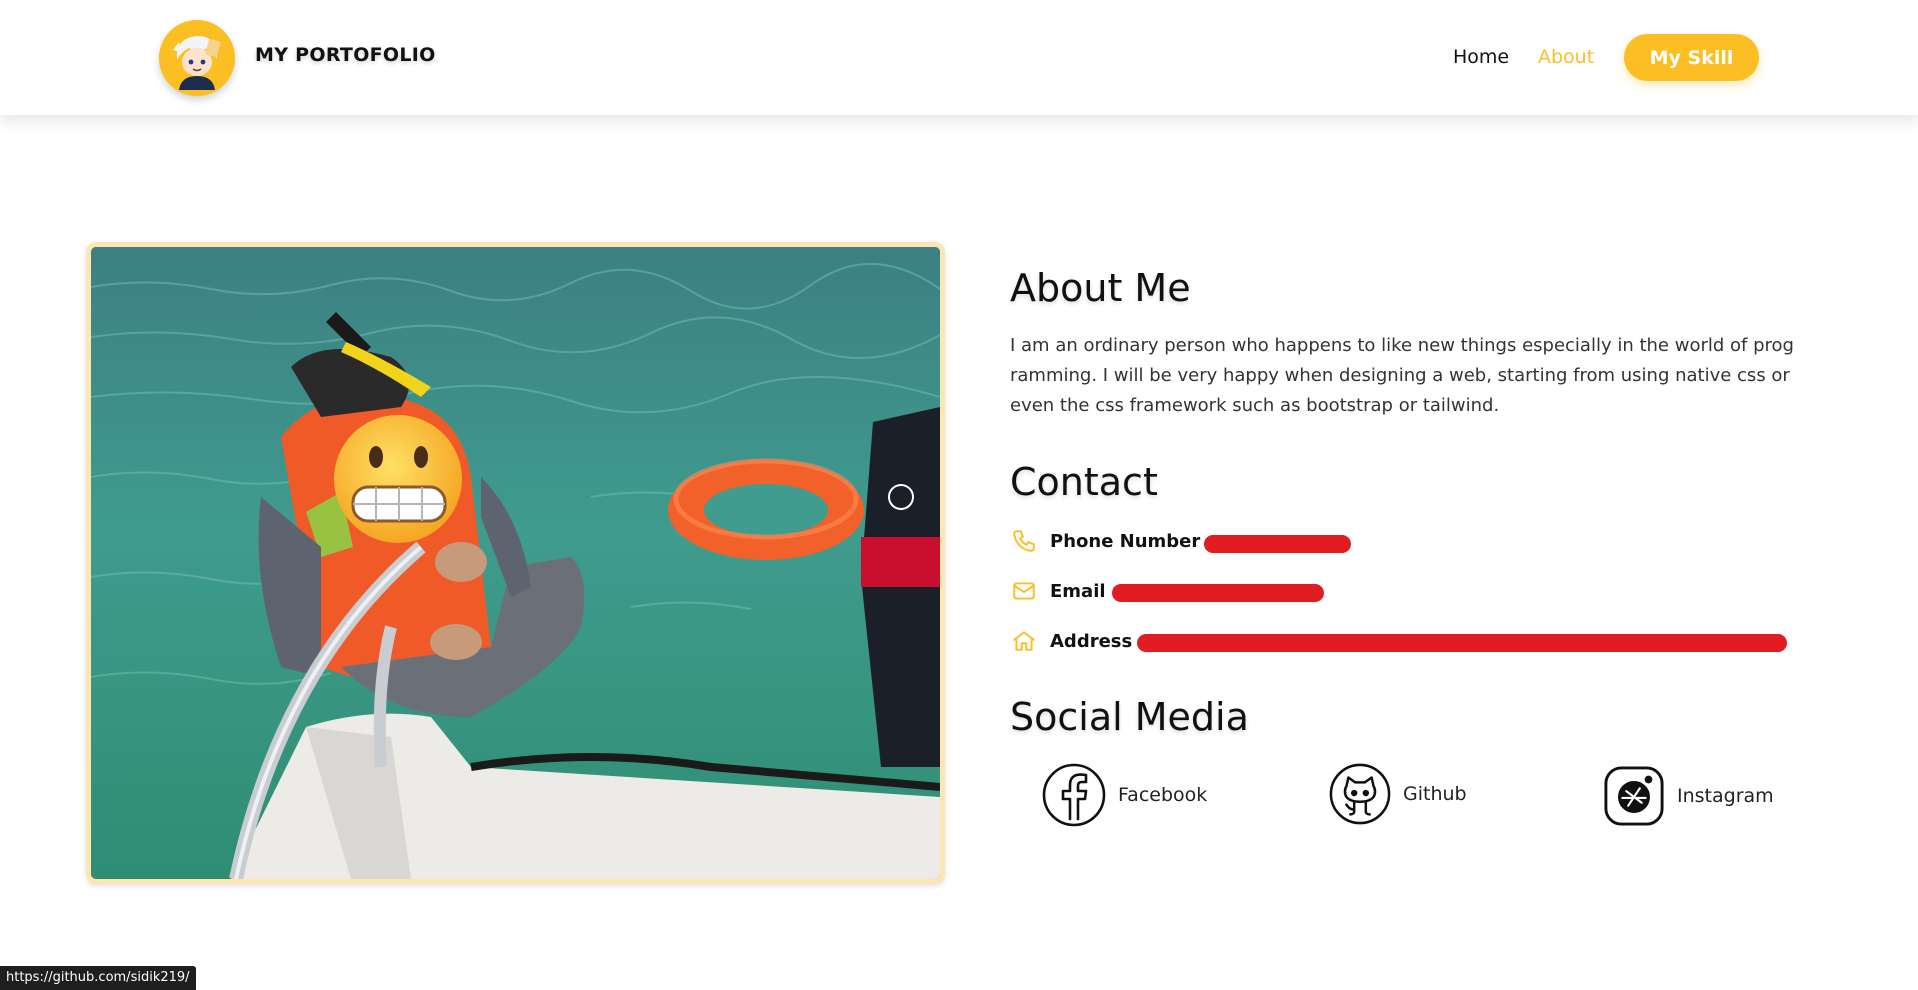 The height and width of the screenshot is (990, 1918). I want to click on navbar: MY PORTOFOLIO Home About My Skill, so click(959, 57).